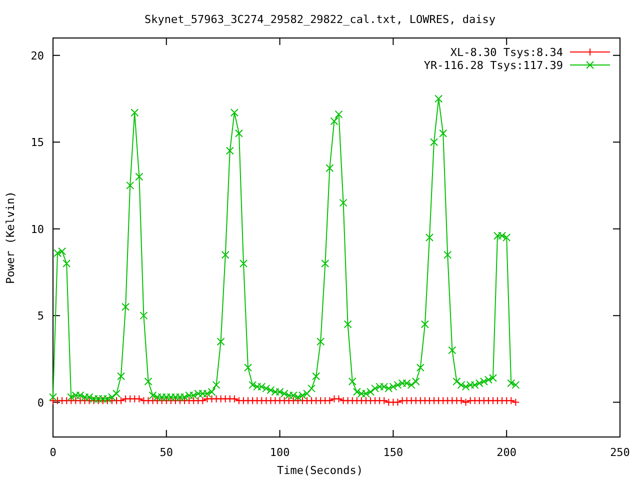 The image size is (640, 480). I want to click on y-tick-label: 15, so click(37, 143).